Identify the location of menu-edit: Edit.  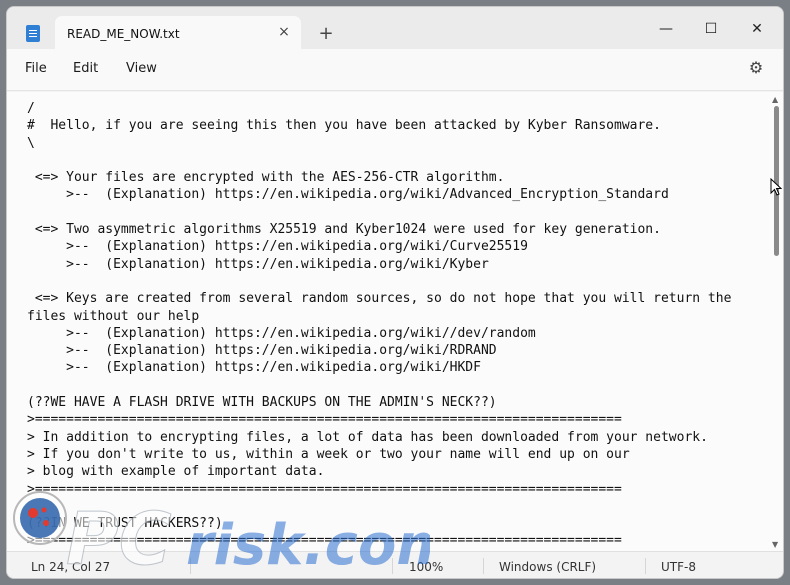
(85, 68).